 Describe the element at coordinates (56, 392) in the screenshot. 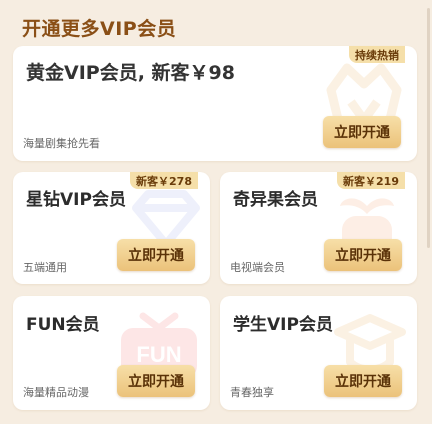

I see `fun-vip-desc: 海量精品动漫` at that location.